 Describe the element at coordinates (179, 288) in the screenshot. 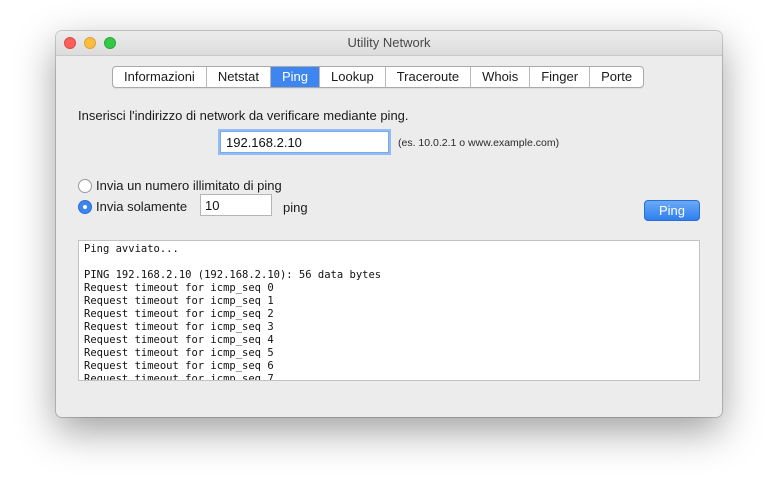

I see `output-line: Request timeout for icmp_seq 0` at that location.